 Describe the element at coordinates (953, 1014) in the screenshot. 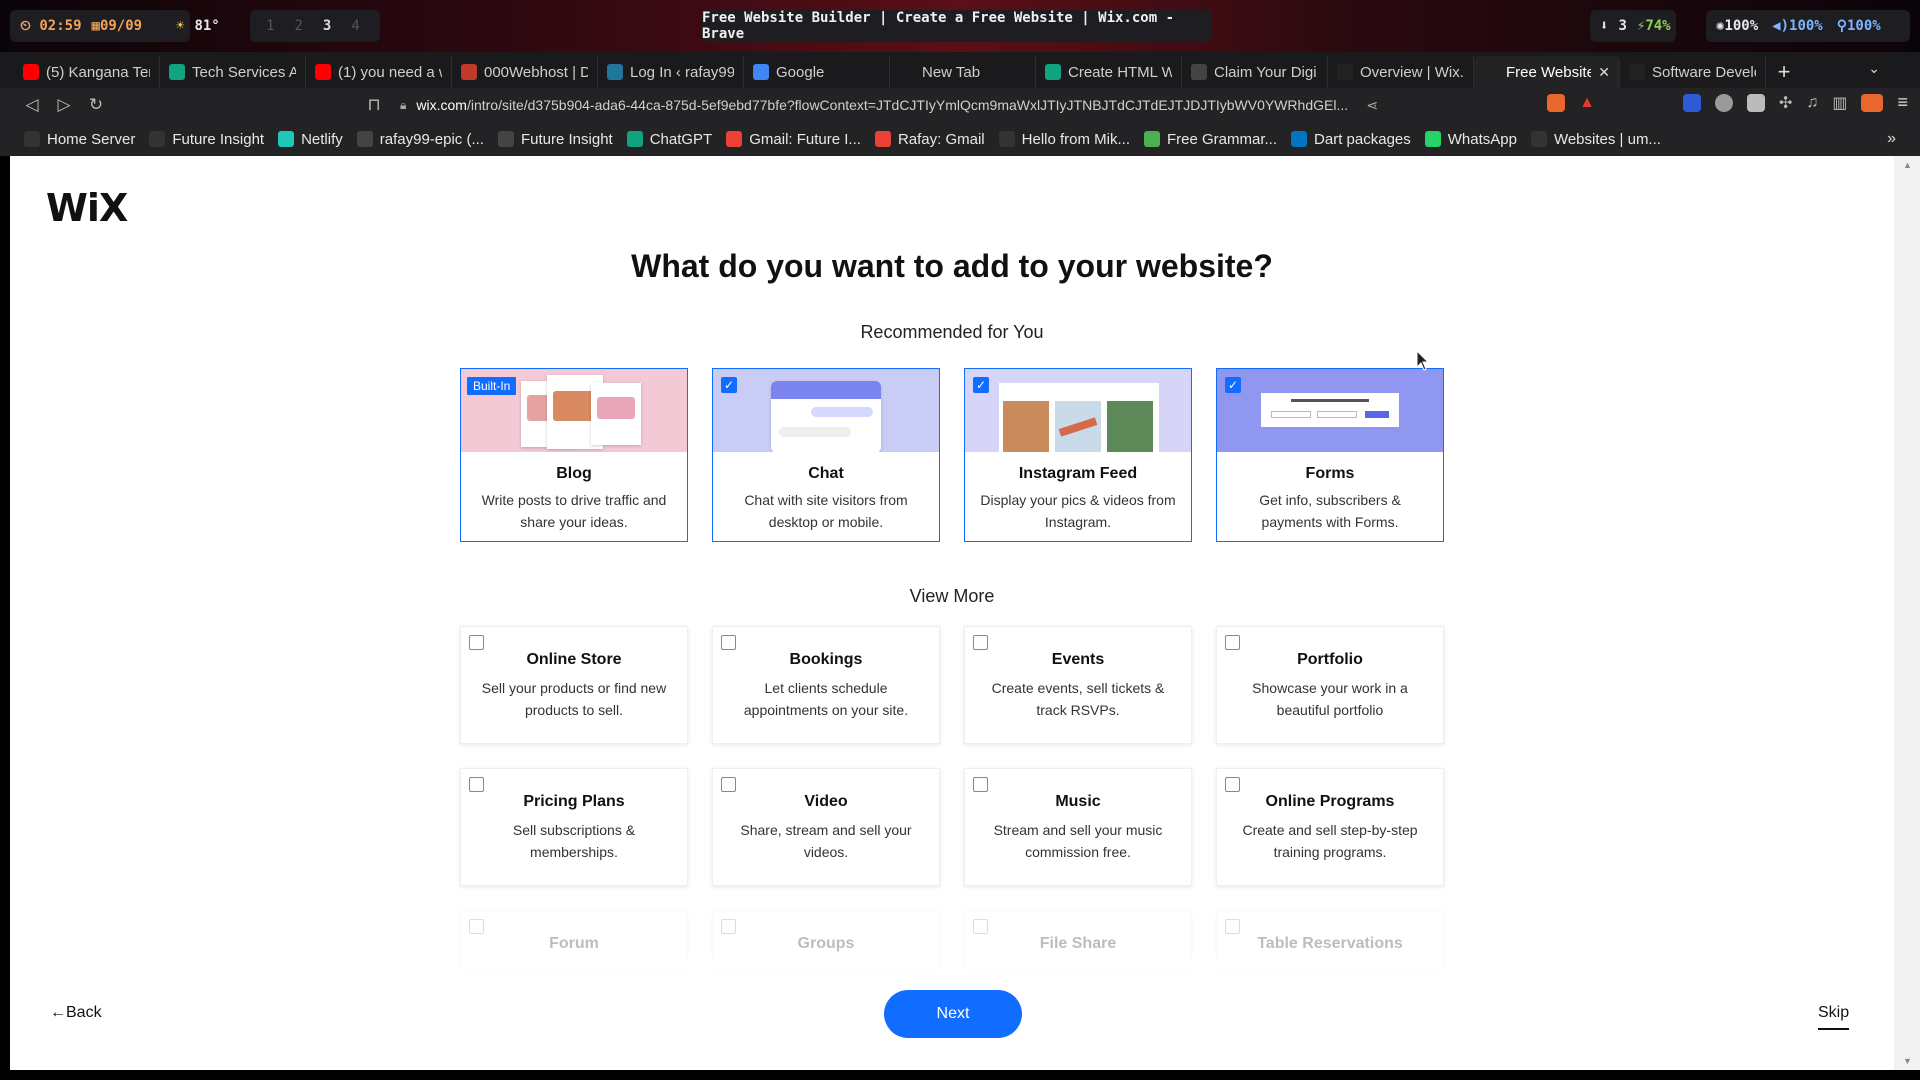

I see `next-button: Next` at that location.